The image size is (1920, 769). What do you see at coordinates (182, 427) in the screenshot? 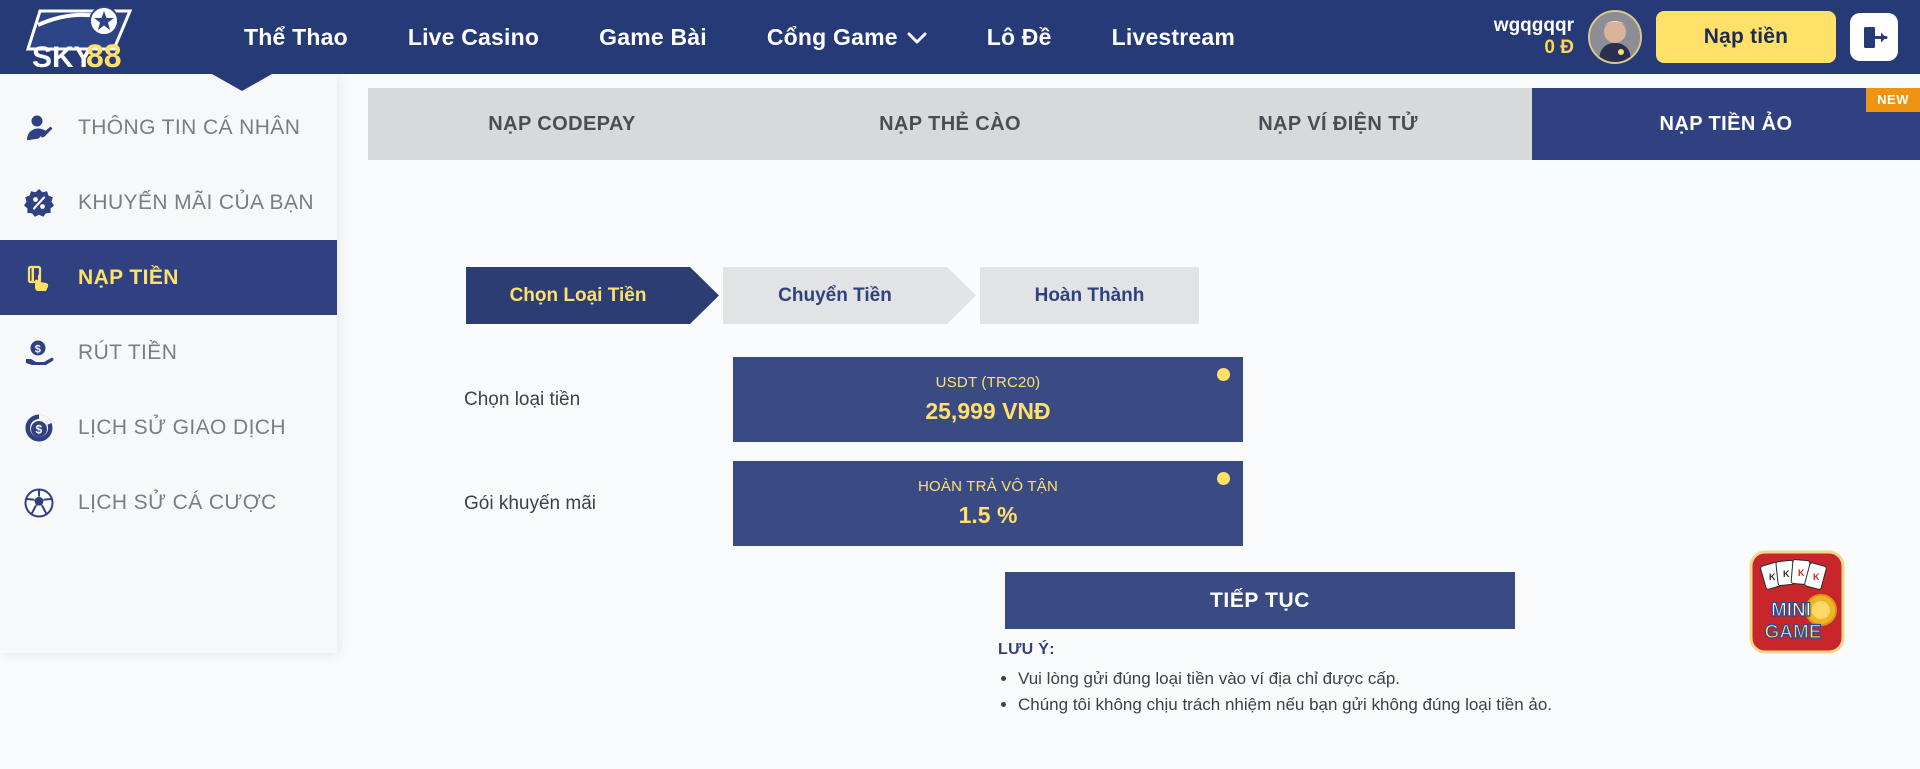
I see `sidebar-item-label: LỊCH SỬ GIAO DỊCH` at bounding box center [182, 427].